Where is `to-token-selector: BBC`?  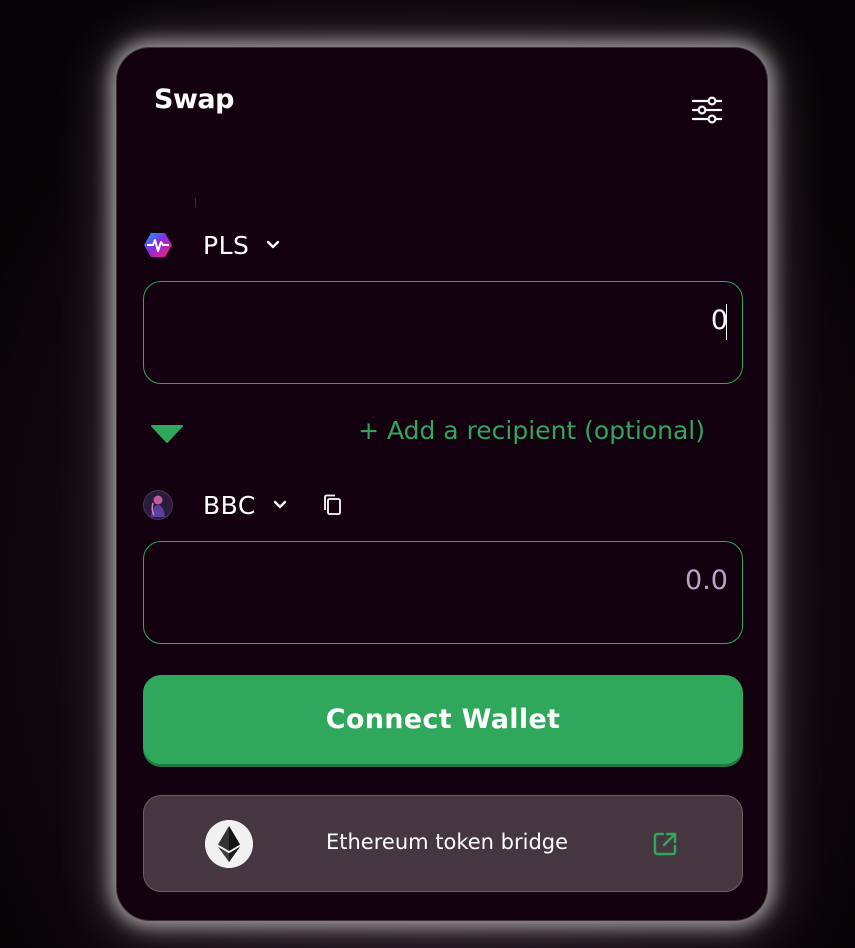
to-token-selector: BBC is located at coordinates (215, 505).